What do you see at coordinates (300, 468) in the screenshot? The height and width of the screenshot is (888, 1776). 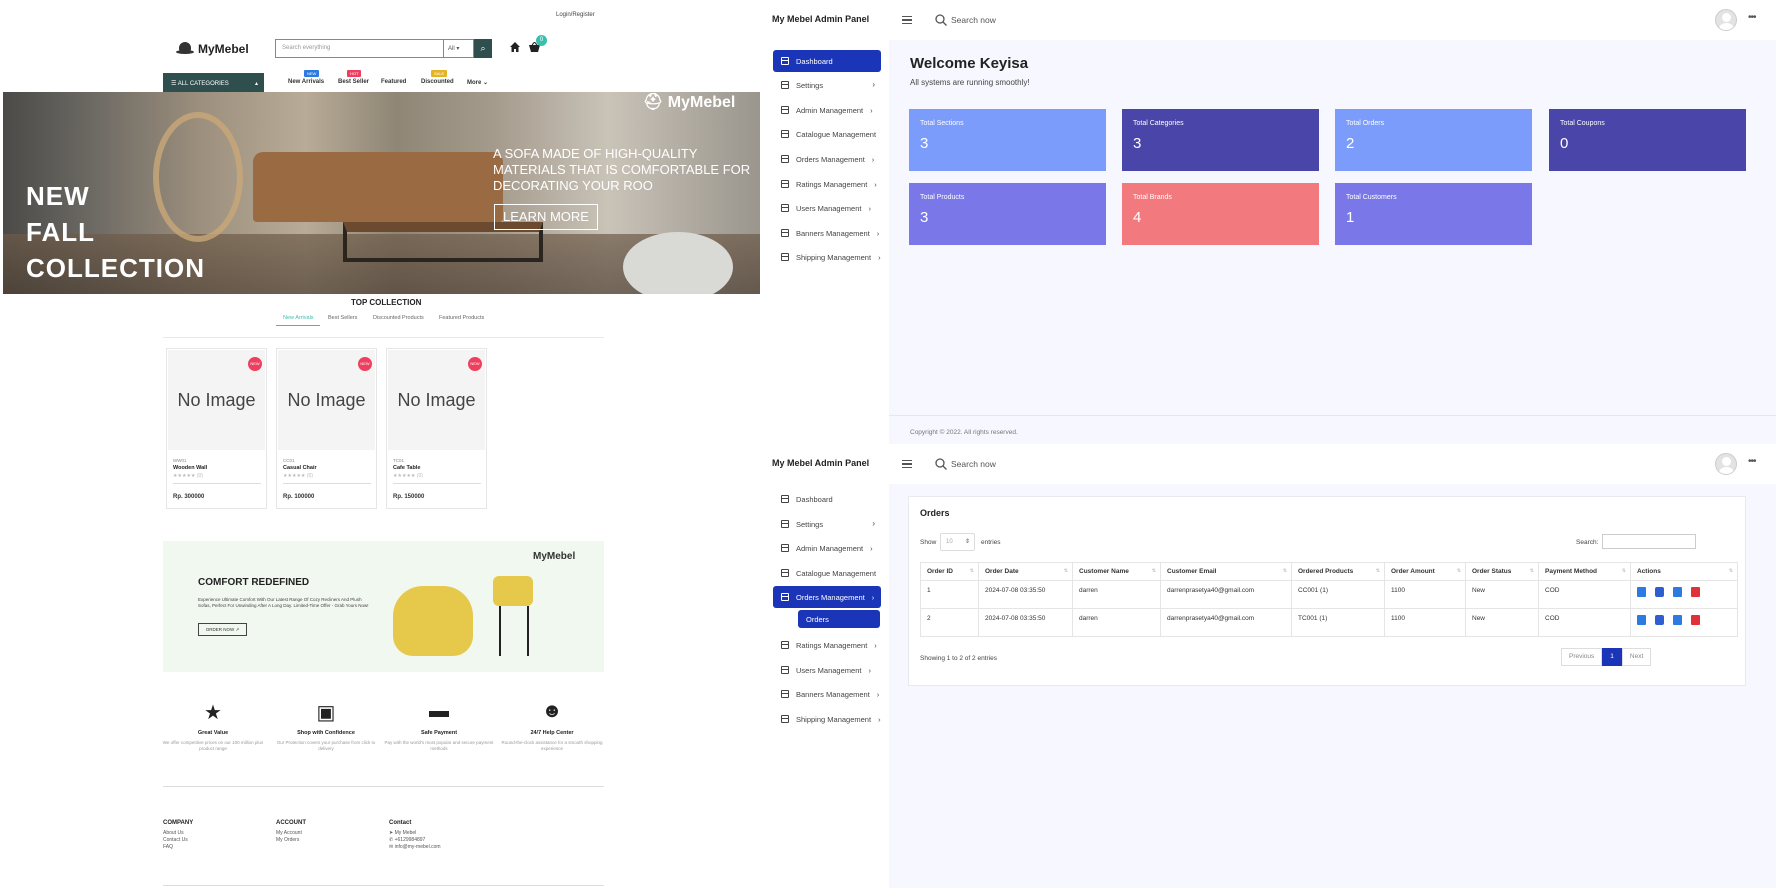 I see `product-name: Casual Chair` at bounding box center [300, 468].